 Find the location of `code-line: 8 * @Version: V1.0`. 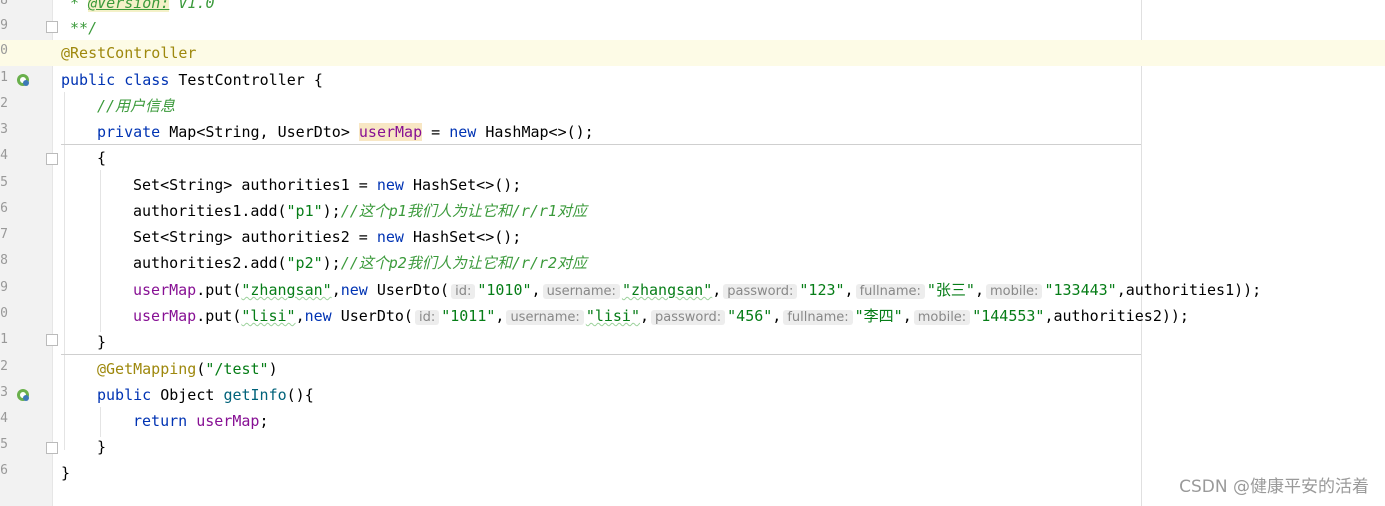

code-line: 8 * @Version: V1.0 is located at coordinates (692, 8).